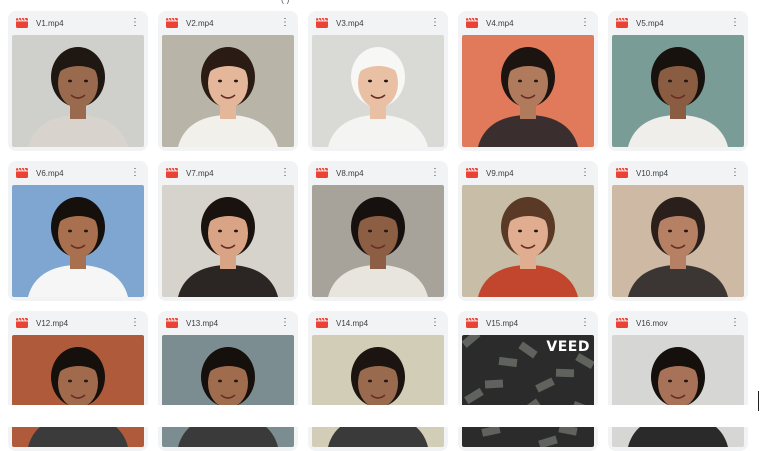 The image size is (774, 451). I want to click on file-card: V4.mp4 ⋮, so click(528, 81).